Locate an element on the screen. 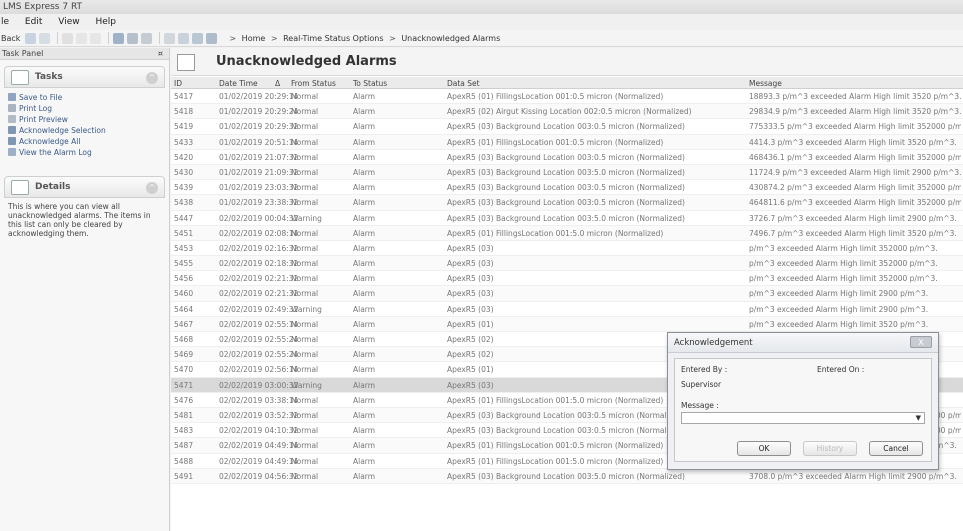 The width and height of the screenshot is (963, 531). breadcrumb-home: Home is located at coordinates (254, 38).